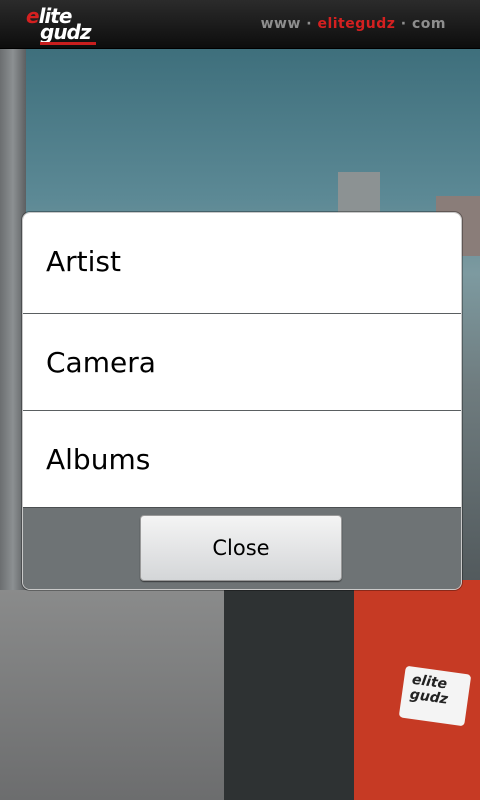 Image resolution: width=480 pixels, height=800 pixels. Describe the element at coordinates (66, 32) in the screenshot. I see `logo-line2: gudz` at that location.